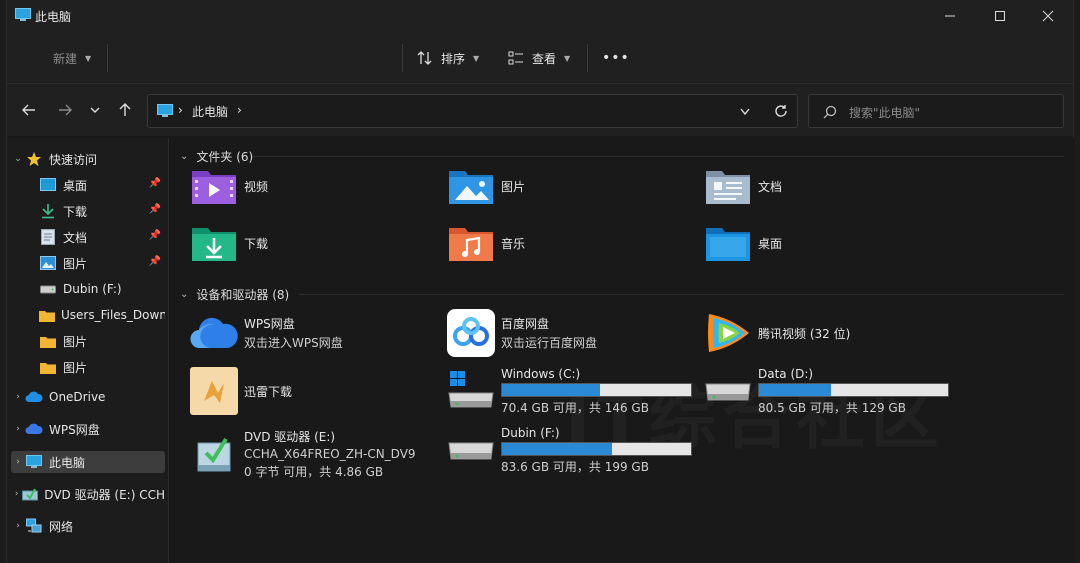 This screenshot has width=1080, height=563. I want to click on documents-folder-icon, so click(728, 186).